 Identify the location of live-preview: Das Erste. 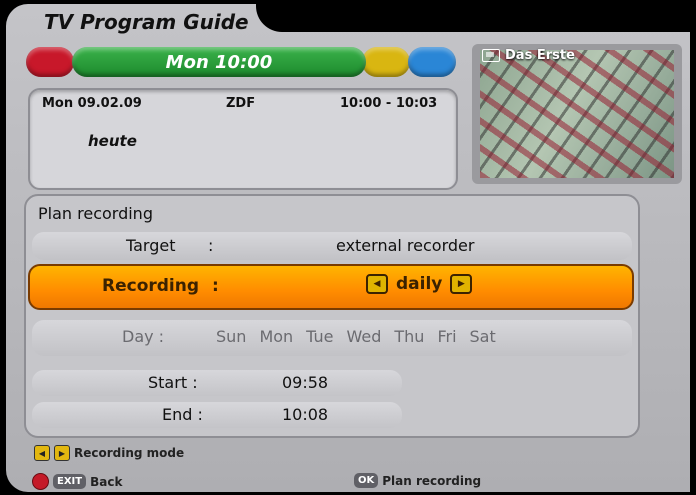
(577, 114).